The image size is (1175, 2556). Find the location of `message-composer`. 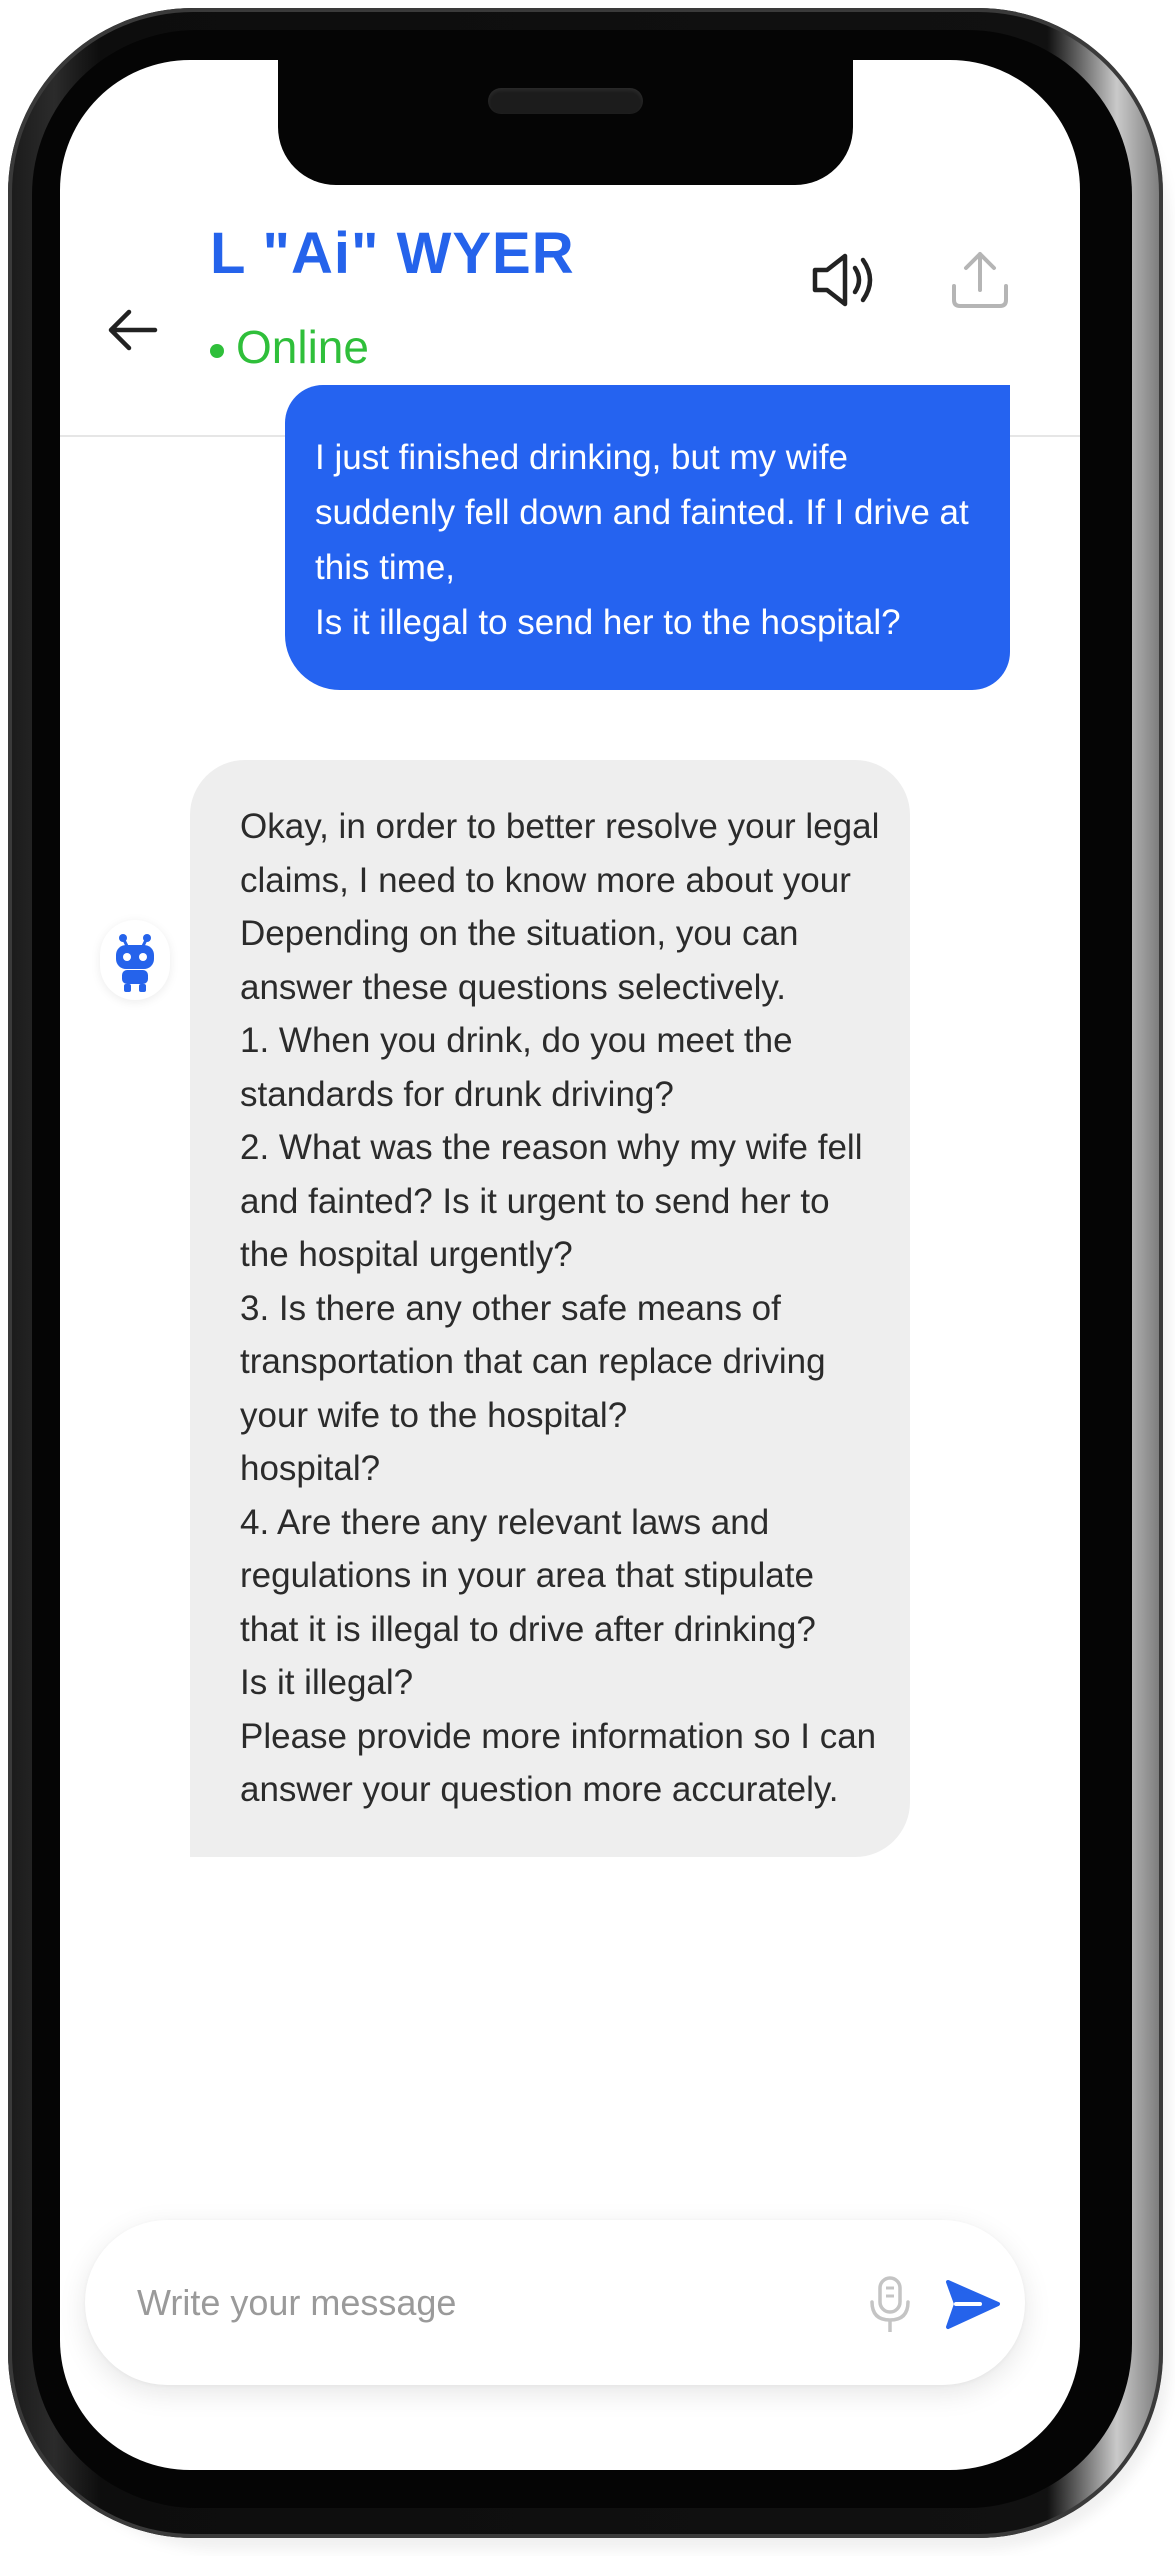

message-composer is located at coordinates (555, 2302).